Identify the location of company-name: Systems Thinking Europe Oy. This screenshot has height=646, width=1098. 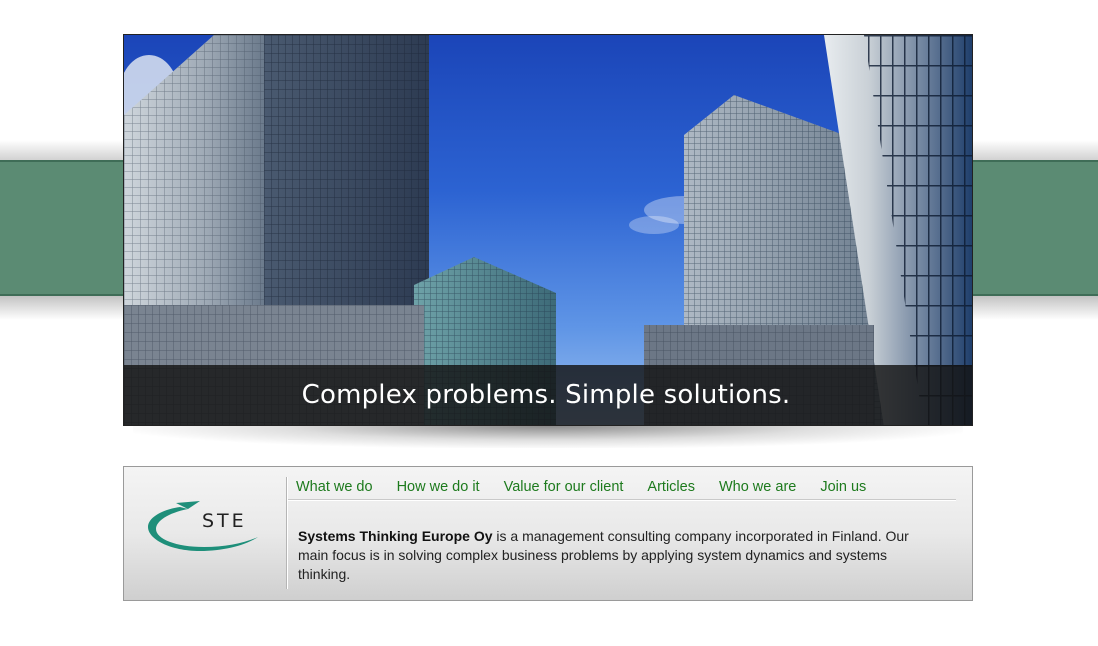
(395, 536).